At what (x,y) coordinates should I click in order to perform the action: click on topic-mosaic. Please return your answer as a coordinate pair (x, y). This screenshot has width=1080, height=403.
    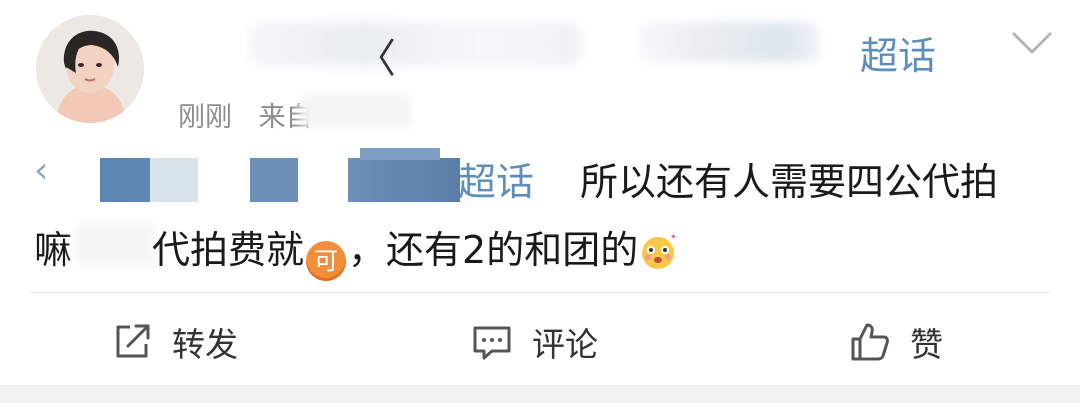
    Looking at the image, I should click on (730, 42).